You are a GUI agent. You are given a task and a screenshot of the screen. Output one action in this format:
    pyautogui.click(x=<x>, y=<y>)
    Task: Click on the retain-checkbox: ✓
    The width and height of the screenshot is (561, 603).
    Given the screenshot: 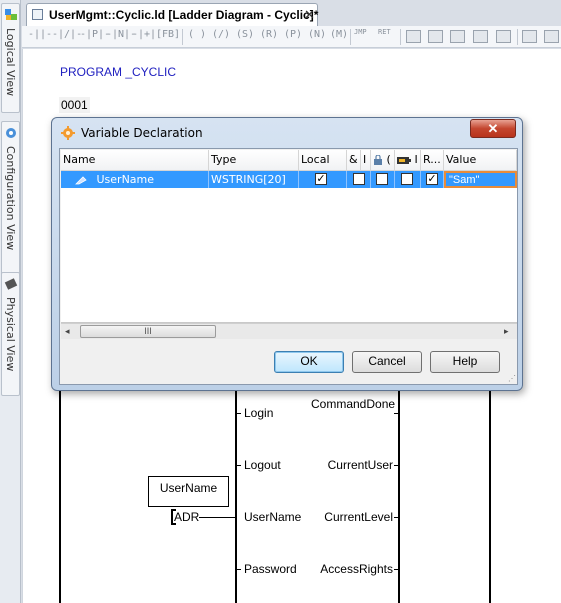 What is the action you would take?
    pyautogui.click(x=432, y=179)
    